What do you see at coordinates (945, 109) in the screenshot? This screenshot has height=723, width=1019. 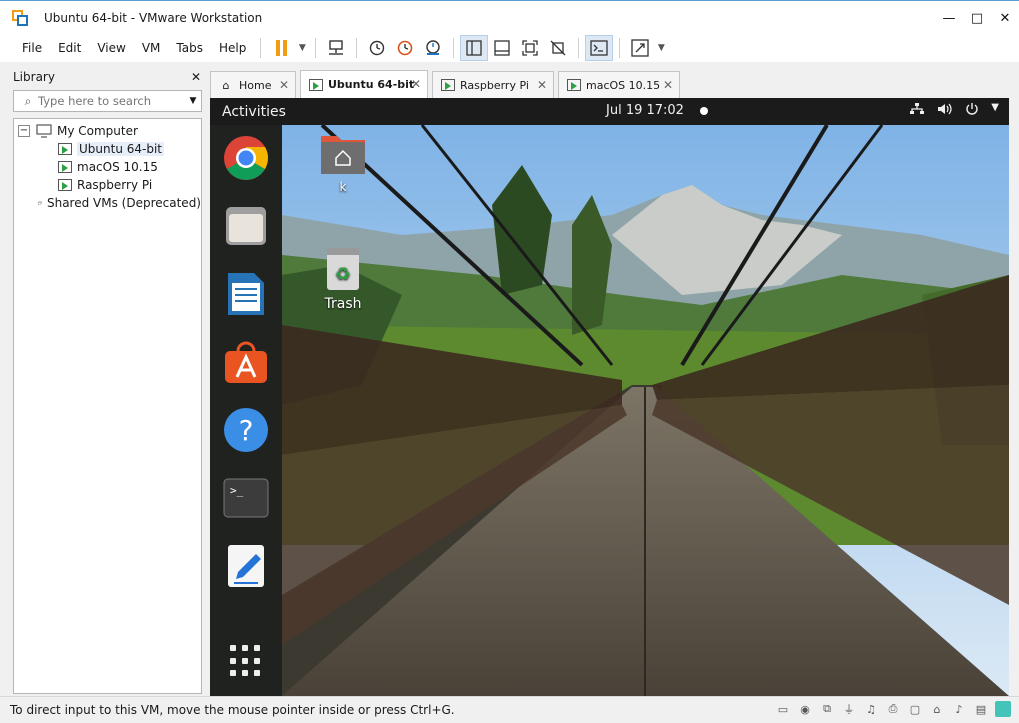 I see `volume-icon` at bounding box center [945, 109].